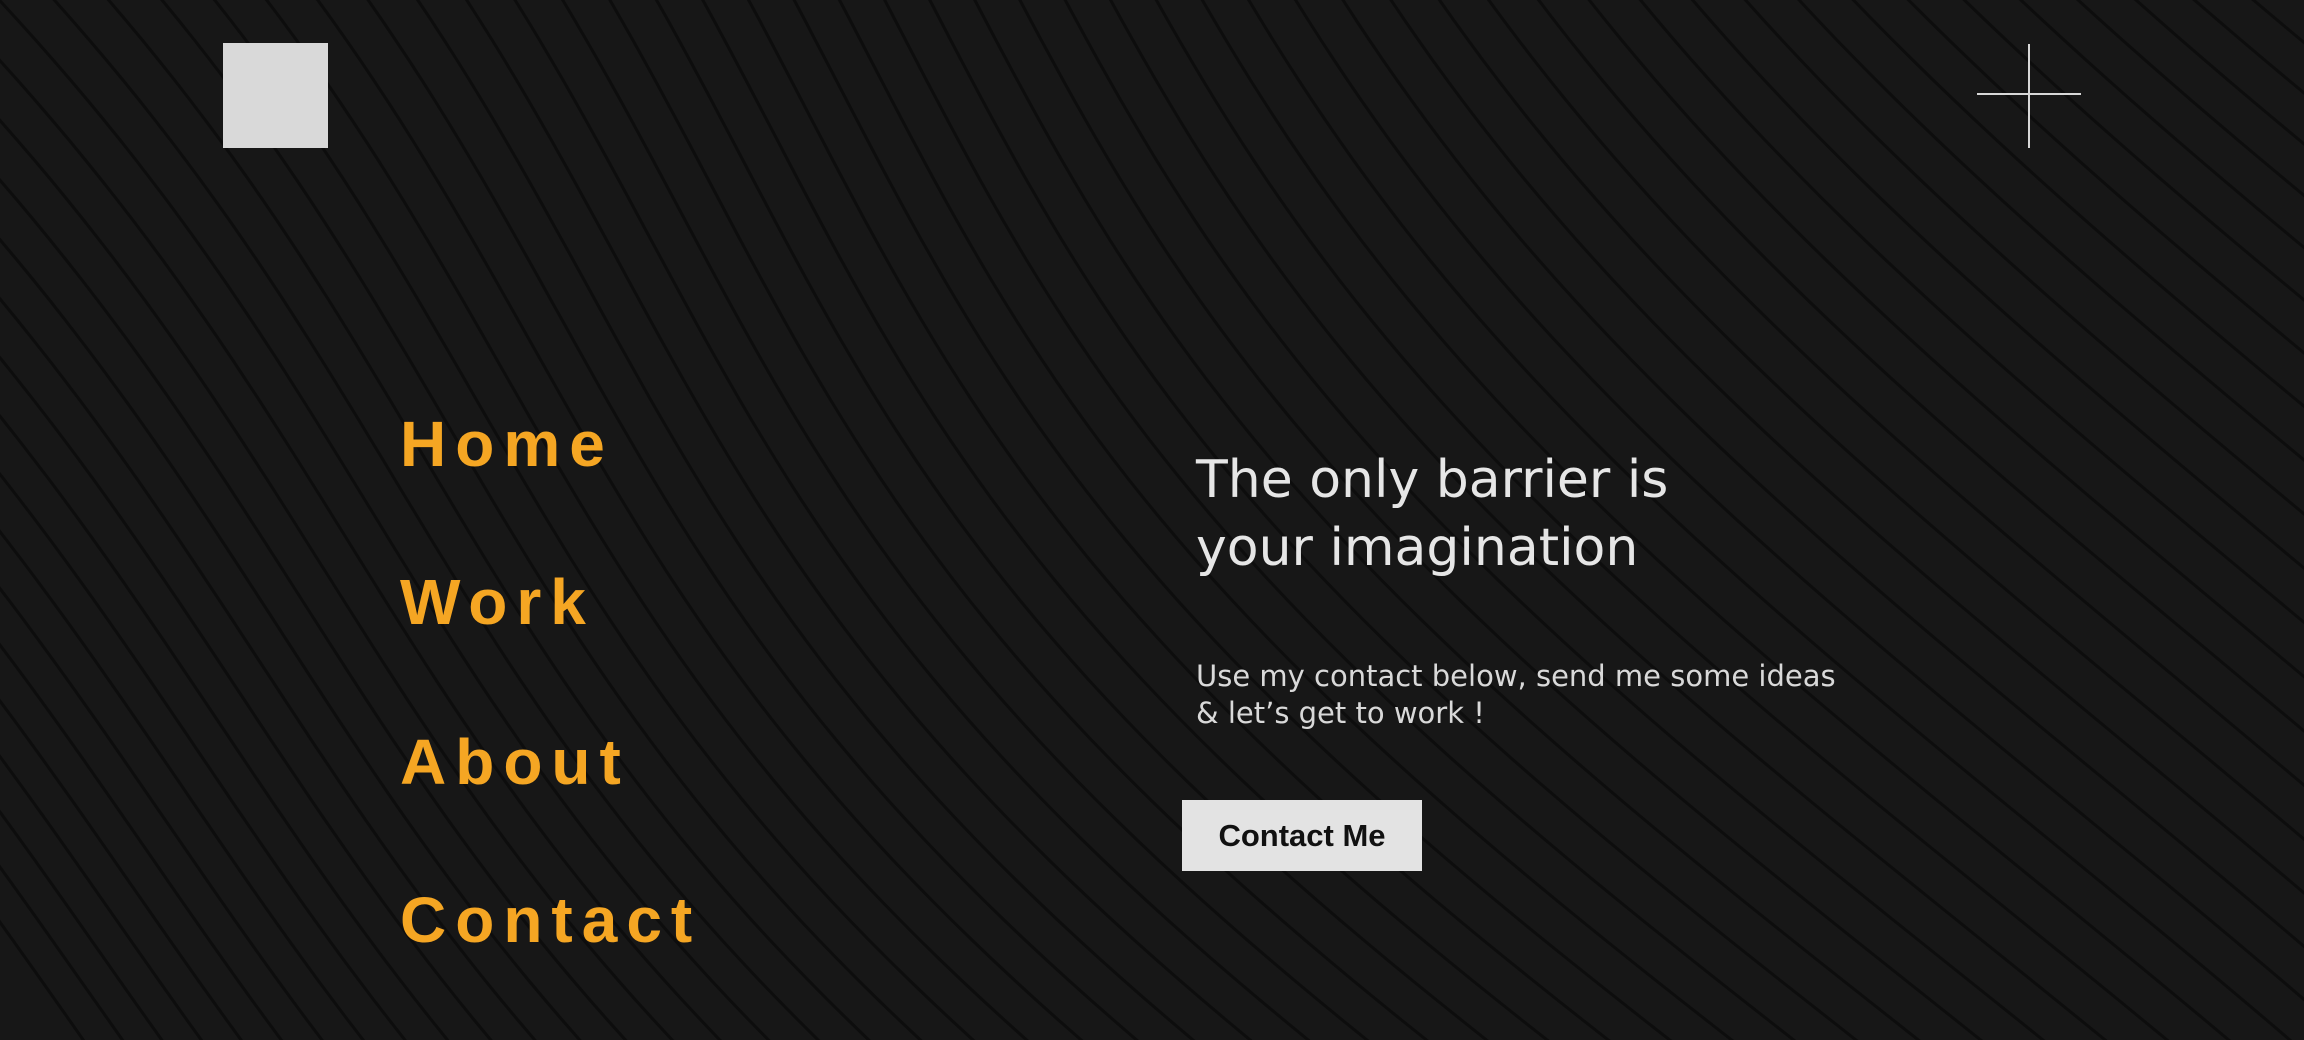 The width and height of the screenshot is (2304, 1040). I want to click on close-icon-vertical-stroke, so click(2029, 96).